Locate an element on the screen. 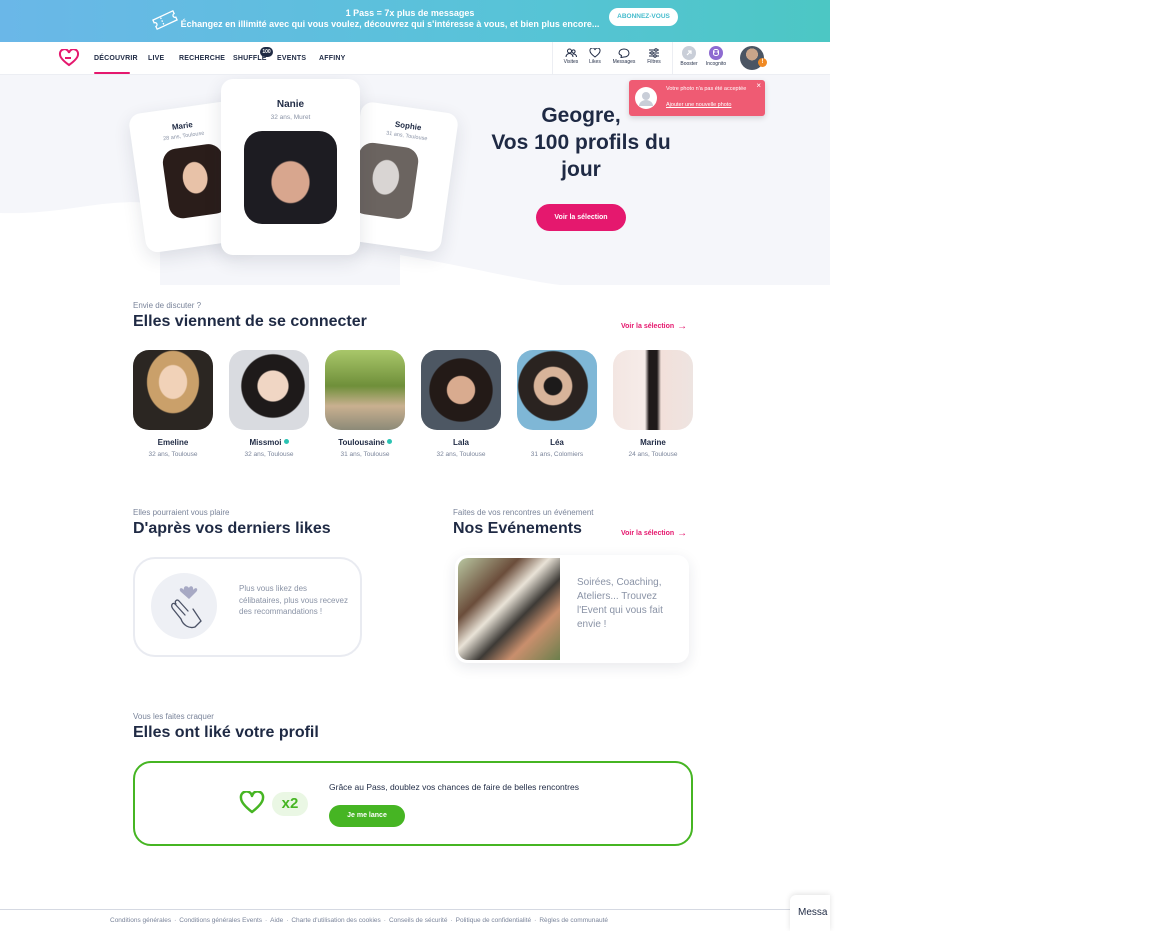 Image resolution: width=1152 pixels, height=931 pixels. nav-incognito: Incognito is located at coordinates (716, 56).